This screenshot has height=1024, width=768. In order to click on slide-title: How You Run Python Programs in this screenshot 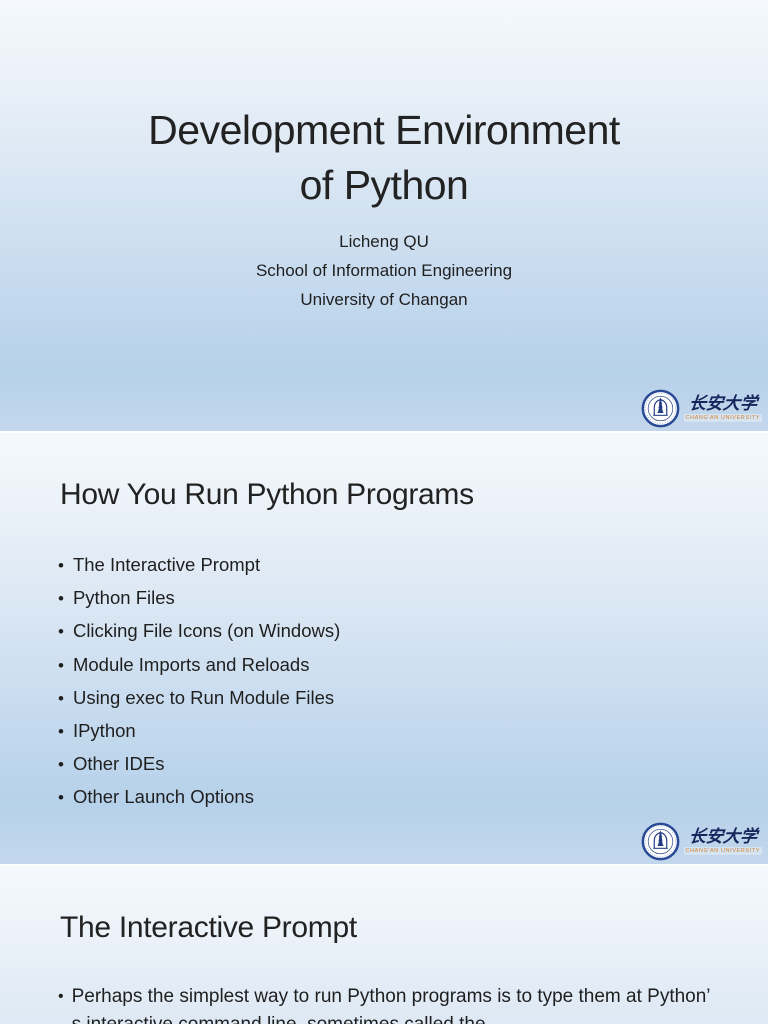, I will do `click(267, 494)`.